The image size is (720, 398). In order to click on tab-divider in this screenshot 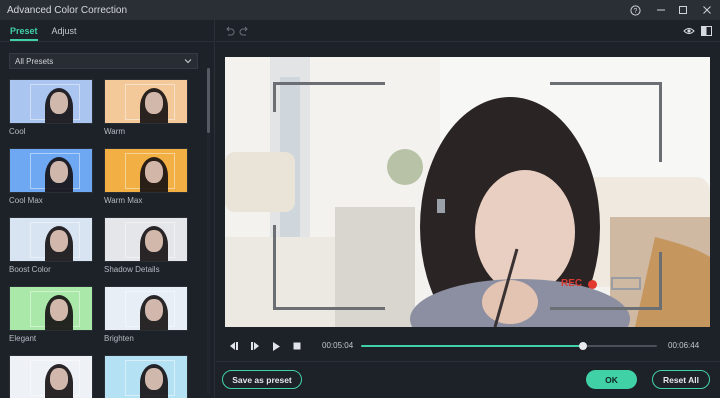, I will do `click(107, 41)`.